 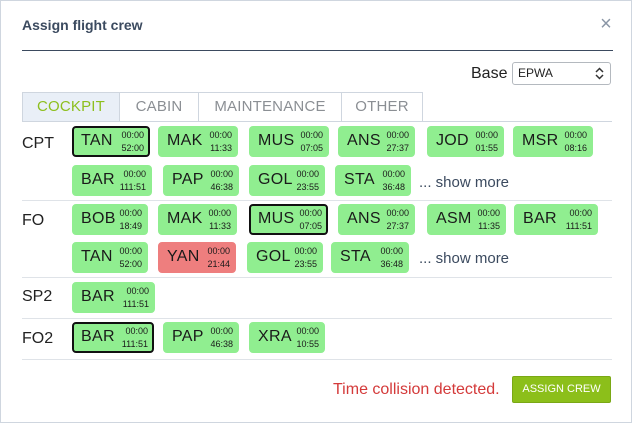 I want to click on tabs-divider, so click(x=317, y=121).